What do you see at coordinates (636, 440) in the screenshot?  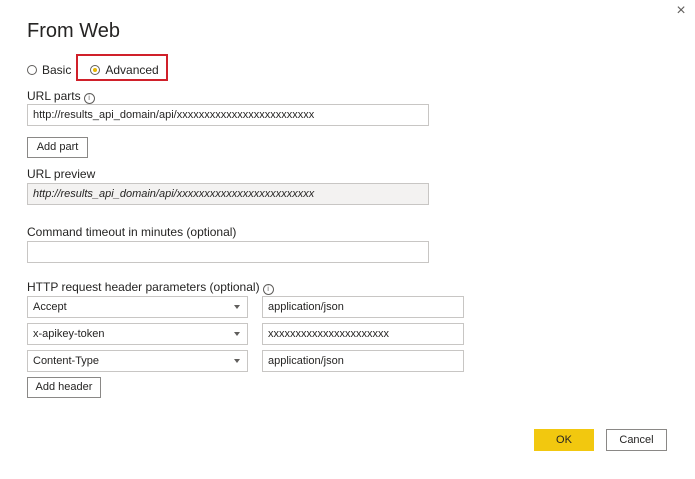 I see `cancel-button: Cancel` at bounding box center [636, 440].